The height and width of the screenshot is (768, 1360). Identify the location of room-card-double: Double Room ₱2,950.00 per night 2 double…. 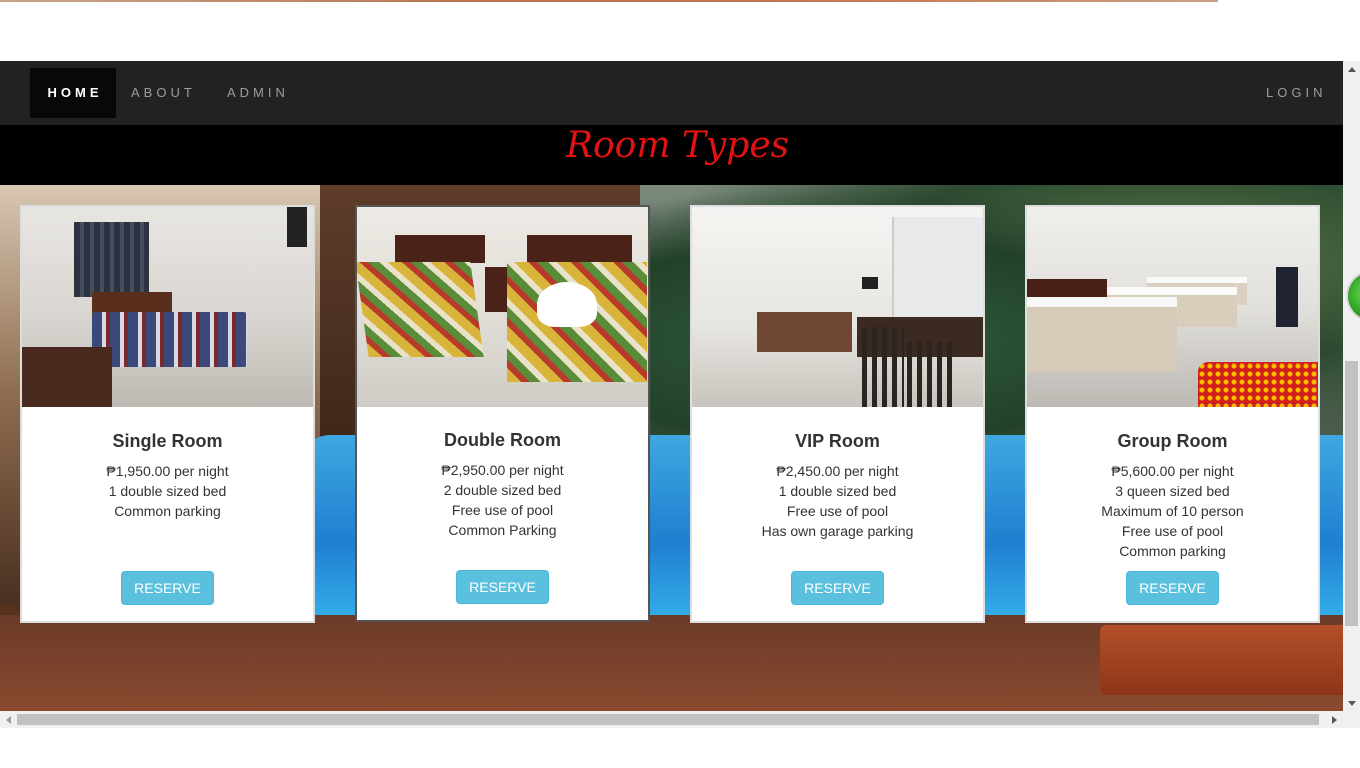
(502, 413).